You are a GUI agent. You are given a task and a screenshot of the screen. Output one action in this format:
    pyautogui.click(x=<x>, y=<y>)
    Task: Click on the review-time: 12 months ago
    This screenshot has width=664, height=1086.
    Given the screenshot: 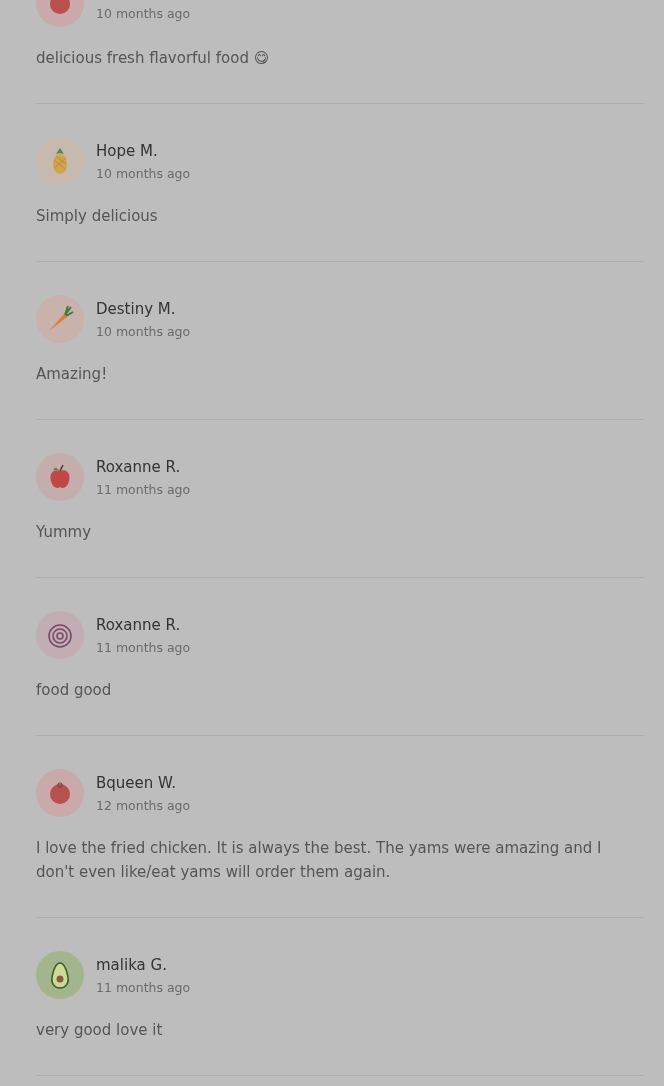 What is the action you would take?
    pyautogui.click(x=143, y=805)
    